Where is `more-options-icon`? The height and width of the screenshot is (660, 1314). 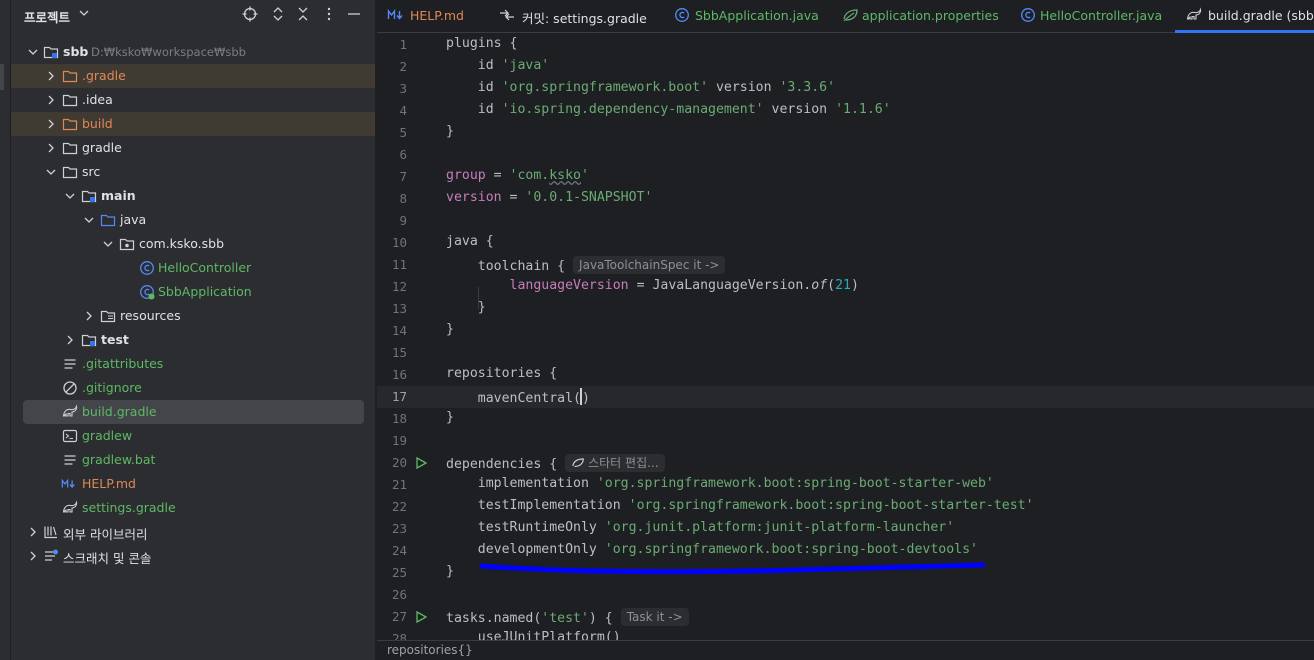 more-options-icon is located at coordinates (329, 14).